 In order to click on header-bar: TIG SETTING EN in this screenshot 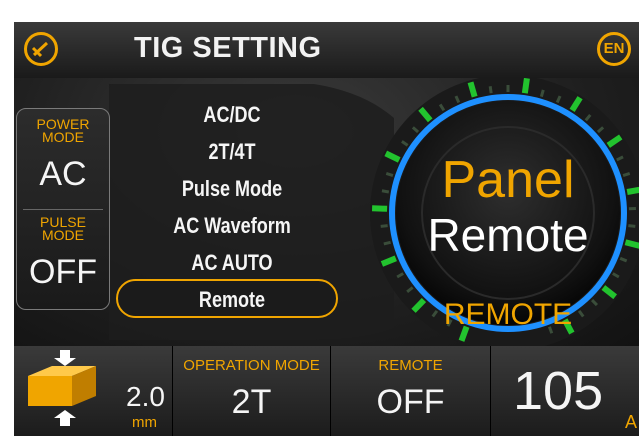, I will do `click(326, 50)`.